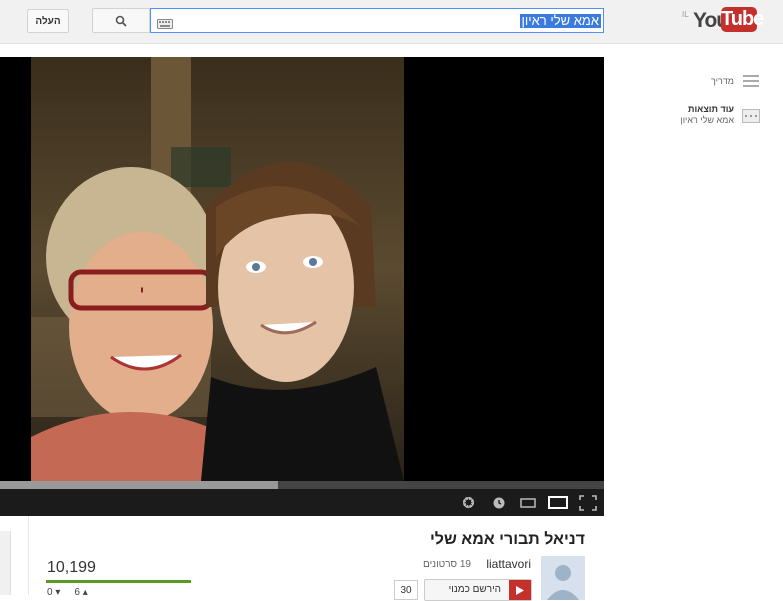  Describe the element at coordinates (528, 502) in the screenshot. I see `small-player-icon` at that location.